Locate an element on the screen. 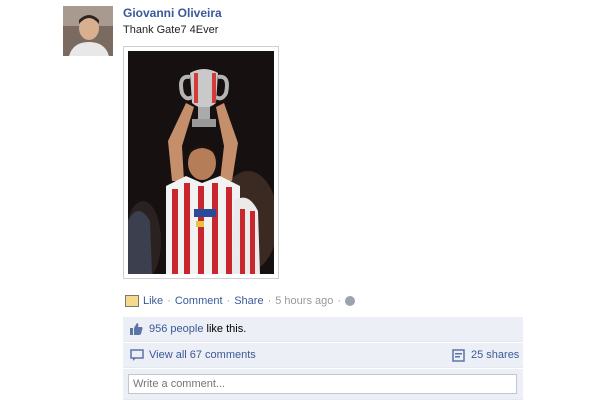 The image size is (600, 400). comment-link: Comment is located at coordinates (199, 301).